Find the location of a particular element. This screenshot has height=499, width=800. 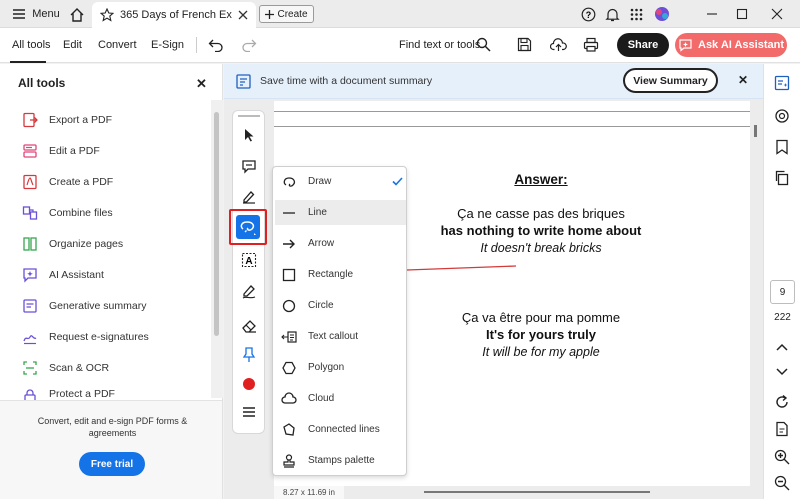

tool-label: Create a PDF is located at coordinates (81, 182).